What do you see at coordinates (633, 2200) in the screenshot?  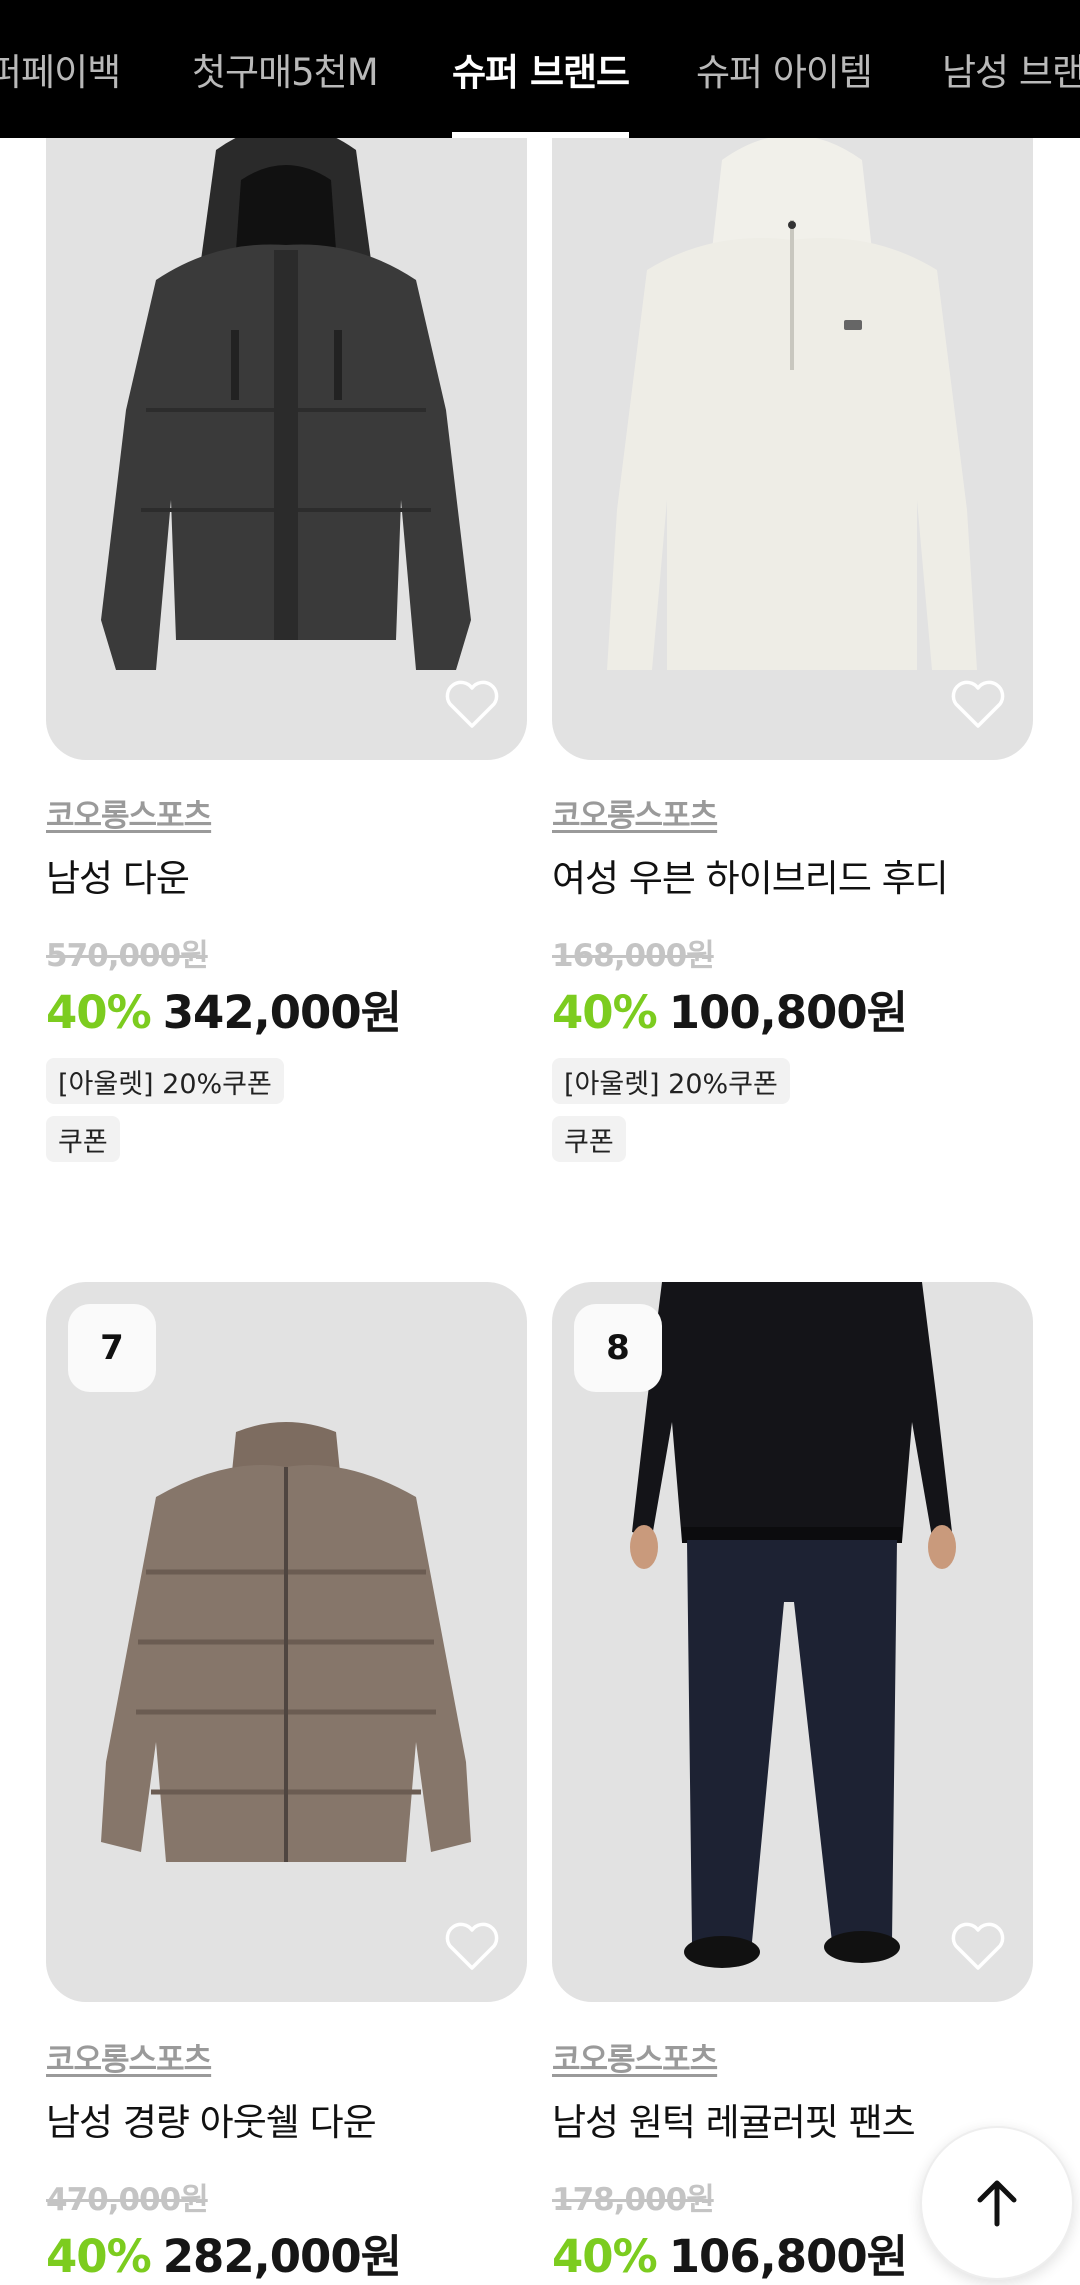 I see `original-price: 178,000원` at bounding box center [633, 2200].